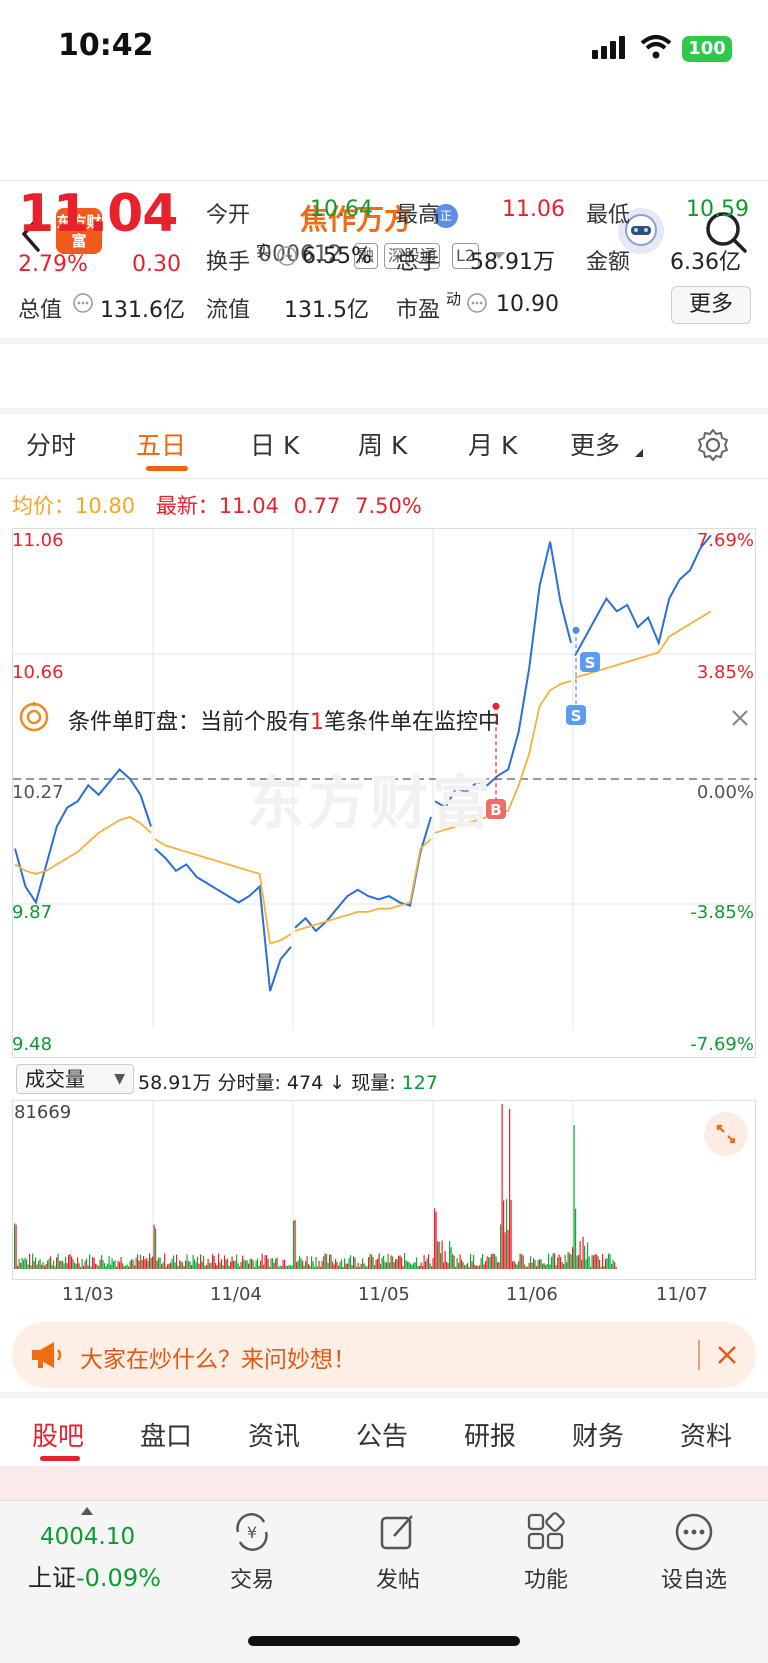  What do you see at coordinates (166, 1434) in the screenshot?
I see `tab-order-book: 盘口` at bounding box center [166, 1434].